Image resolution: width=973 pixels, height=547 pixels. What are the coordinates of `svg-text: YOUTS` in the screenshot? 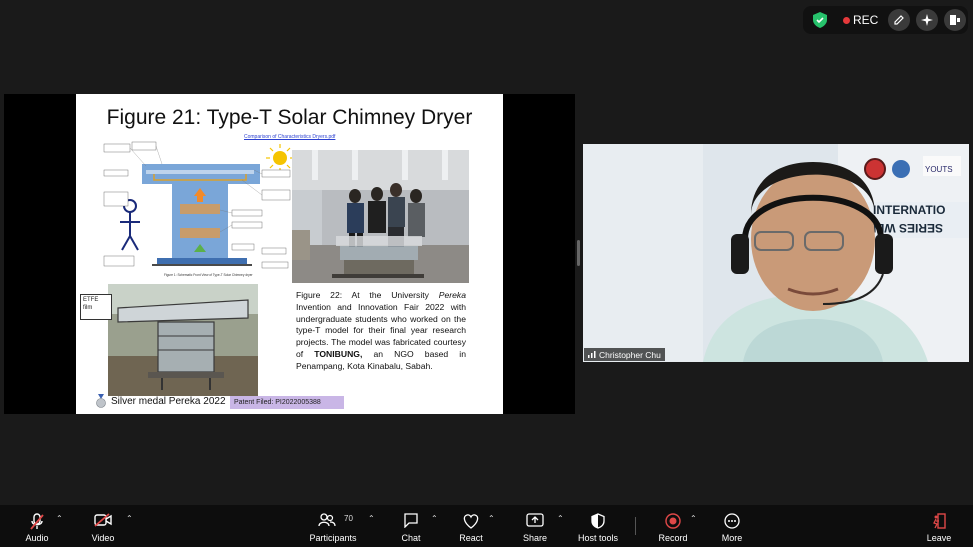 It's located at (939, 169).